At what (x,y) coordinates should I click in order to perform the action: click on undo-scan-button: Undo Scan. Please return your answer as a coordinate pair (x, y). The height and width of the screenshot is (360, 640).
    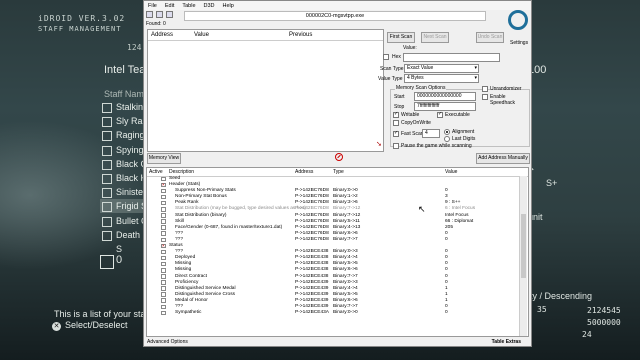
    Looking at the image, I should click on (490, 37).